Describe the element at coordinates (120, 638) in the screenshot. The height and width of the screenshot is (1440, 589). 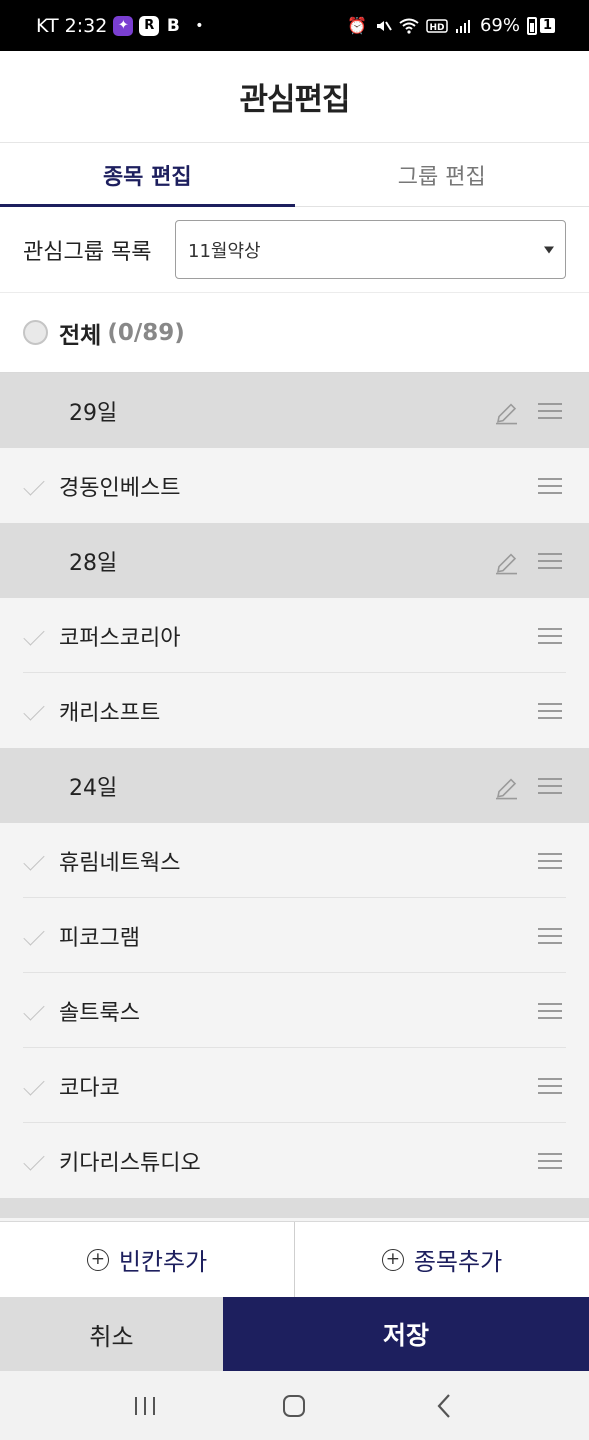
I see `stock-name: 코퍼스코리아` at that location.